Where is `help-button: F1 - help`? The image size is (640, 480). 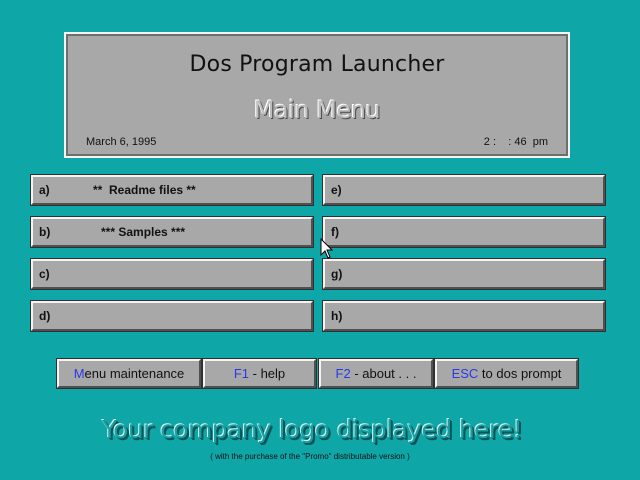
help-button: F1 - help is located at coordinates (259, 373).